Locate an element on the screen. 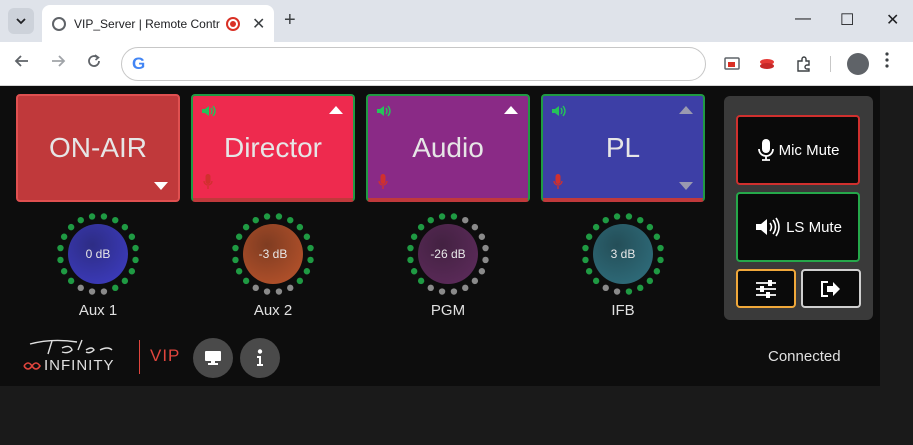  knob-dial: -3 dB is located at coordinates (273, 254).